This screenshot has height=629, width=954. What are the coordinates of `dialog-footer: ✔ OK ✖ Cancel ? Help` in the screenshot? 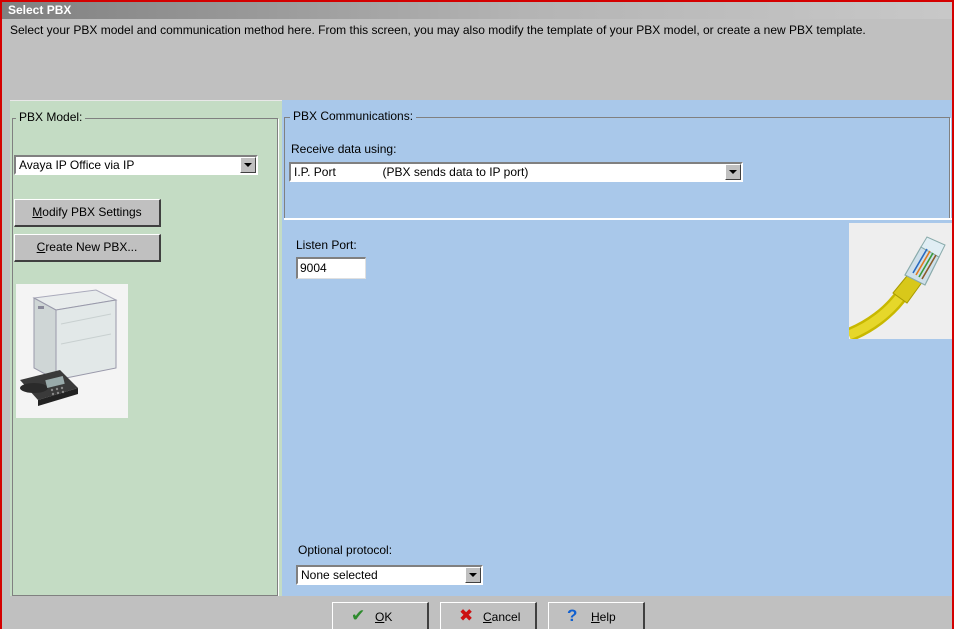 It's located at (477, 612).